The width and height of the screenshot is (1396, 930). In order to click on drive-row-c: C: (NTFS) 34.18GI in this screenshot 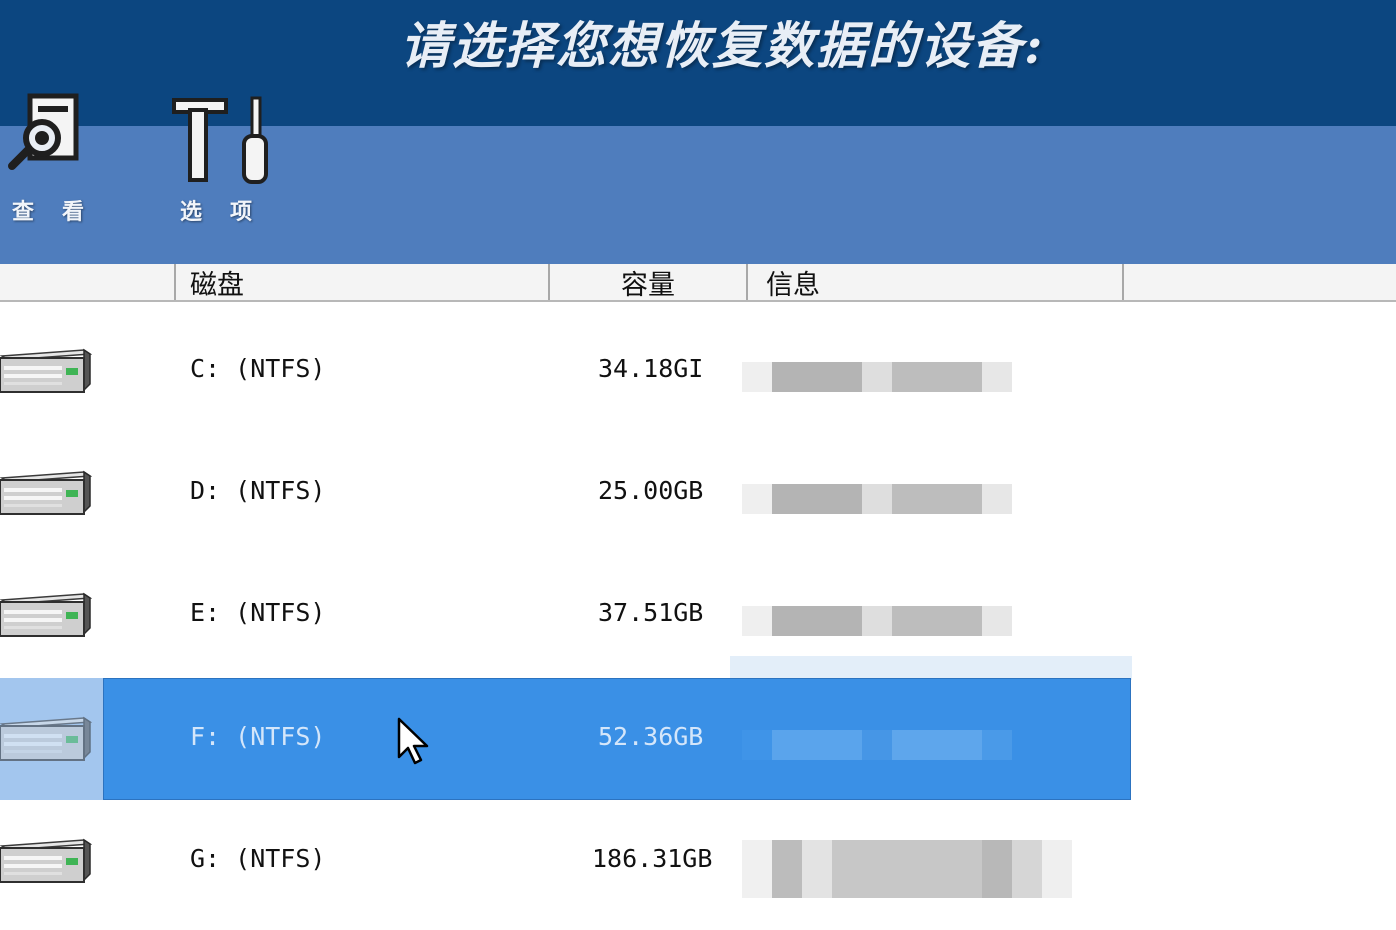, I will do `click(698, 371)`.